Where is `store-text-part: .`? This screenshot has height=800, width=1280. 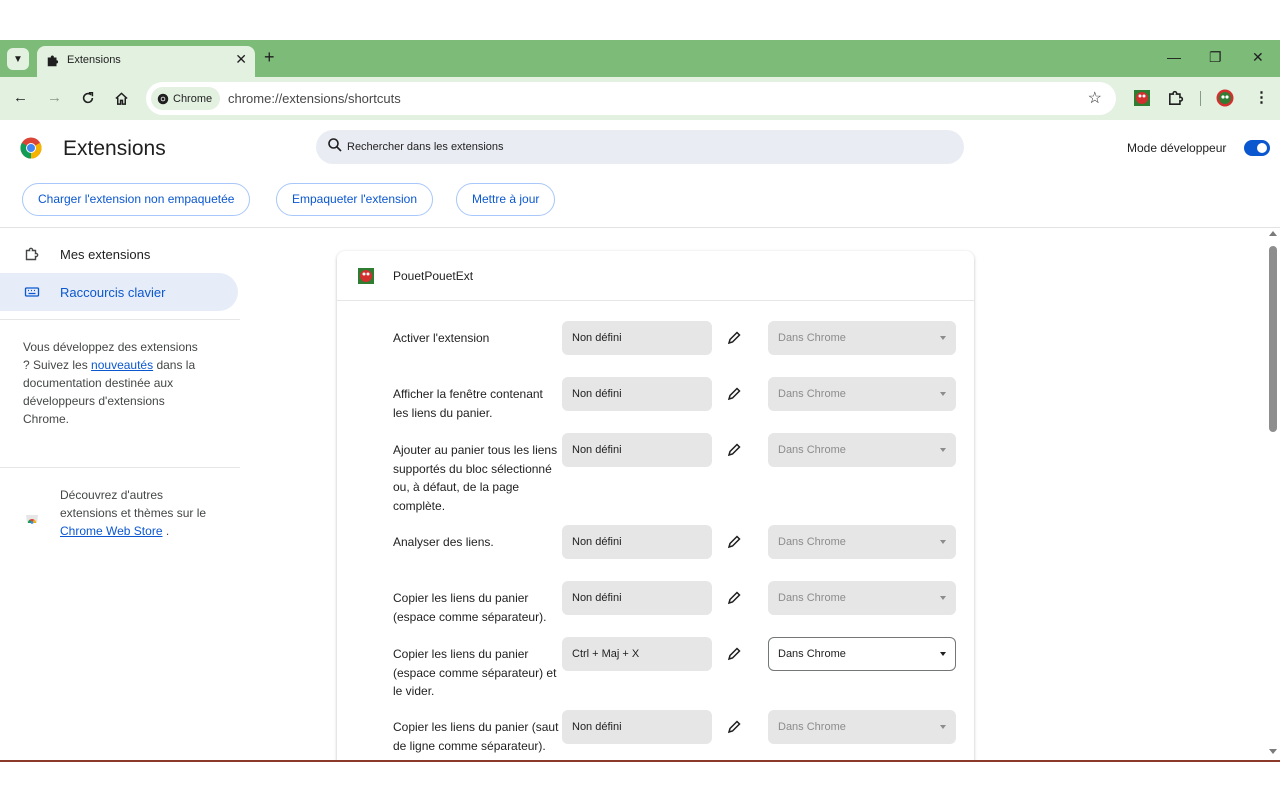
store-text-part: . is located at coordinates (166, 531).